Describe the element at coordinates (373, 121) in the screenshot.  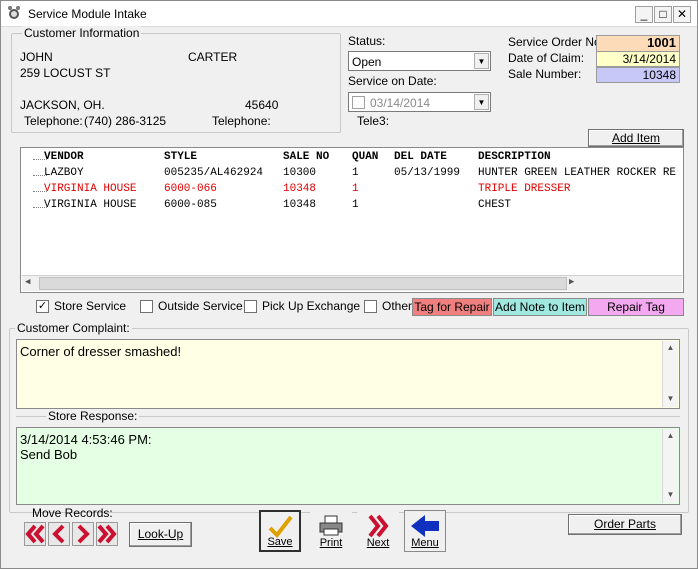
I see `tele3-label: Tele3:` at that location.